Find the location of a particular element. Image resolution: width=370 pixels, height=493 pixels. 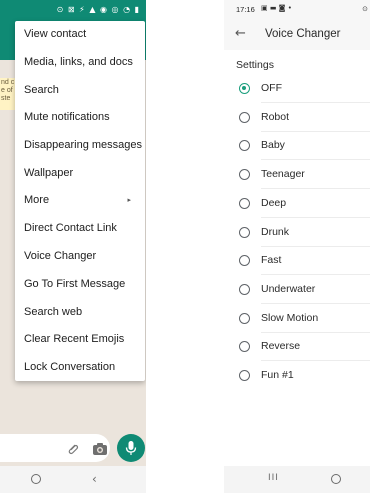

option-teenager: Teenager is located at coordinates (297, 175).